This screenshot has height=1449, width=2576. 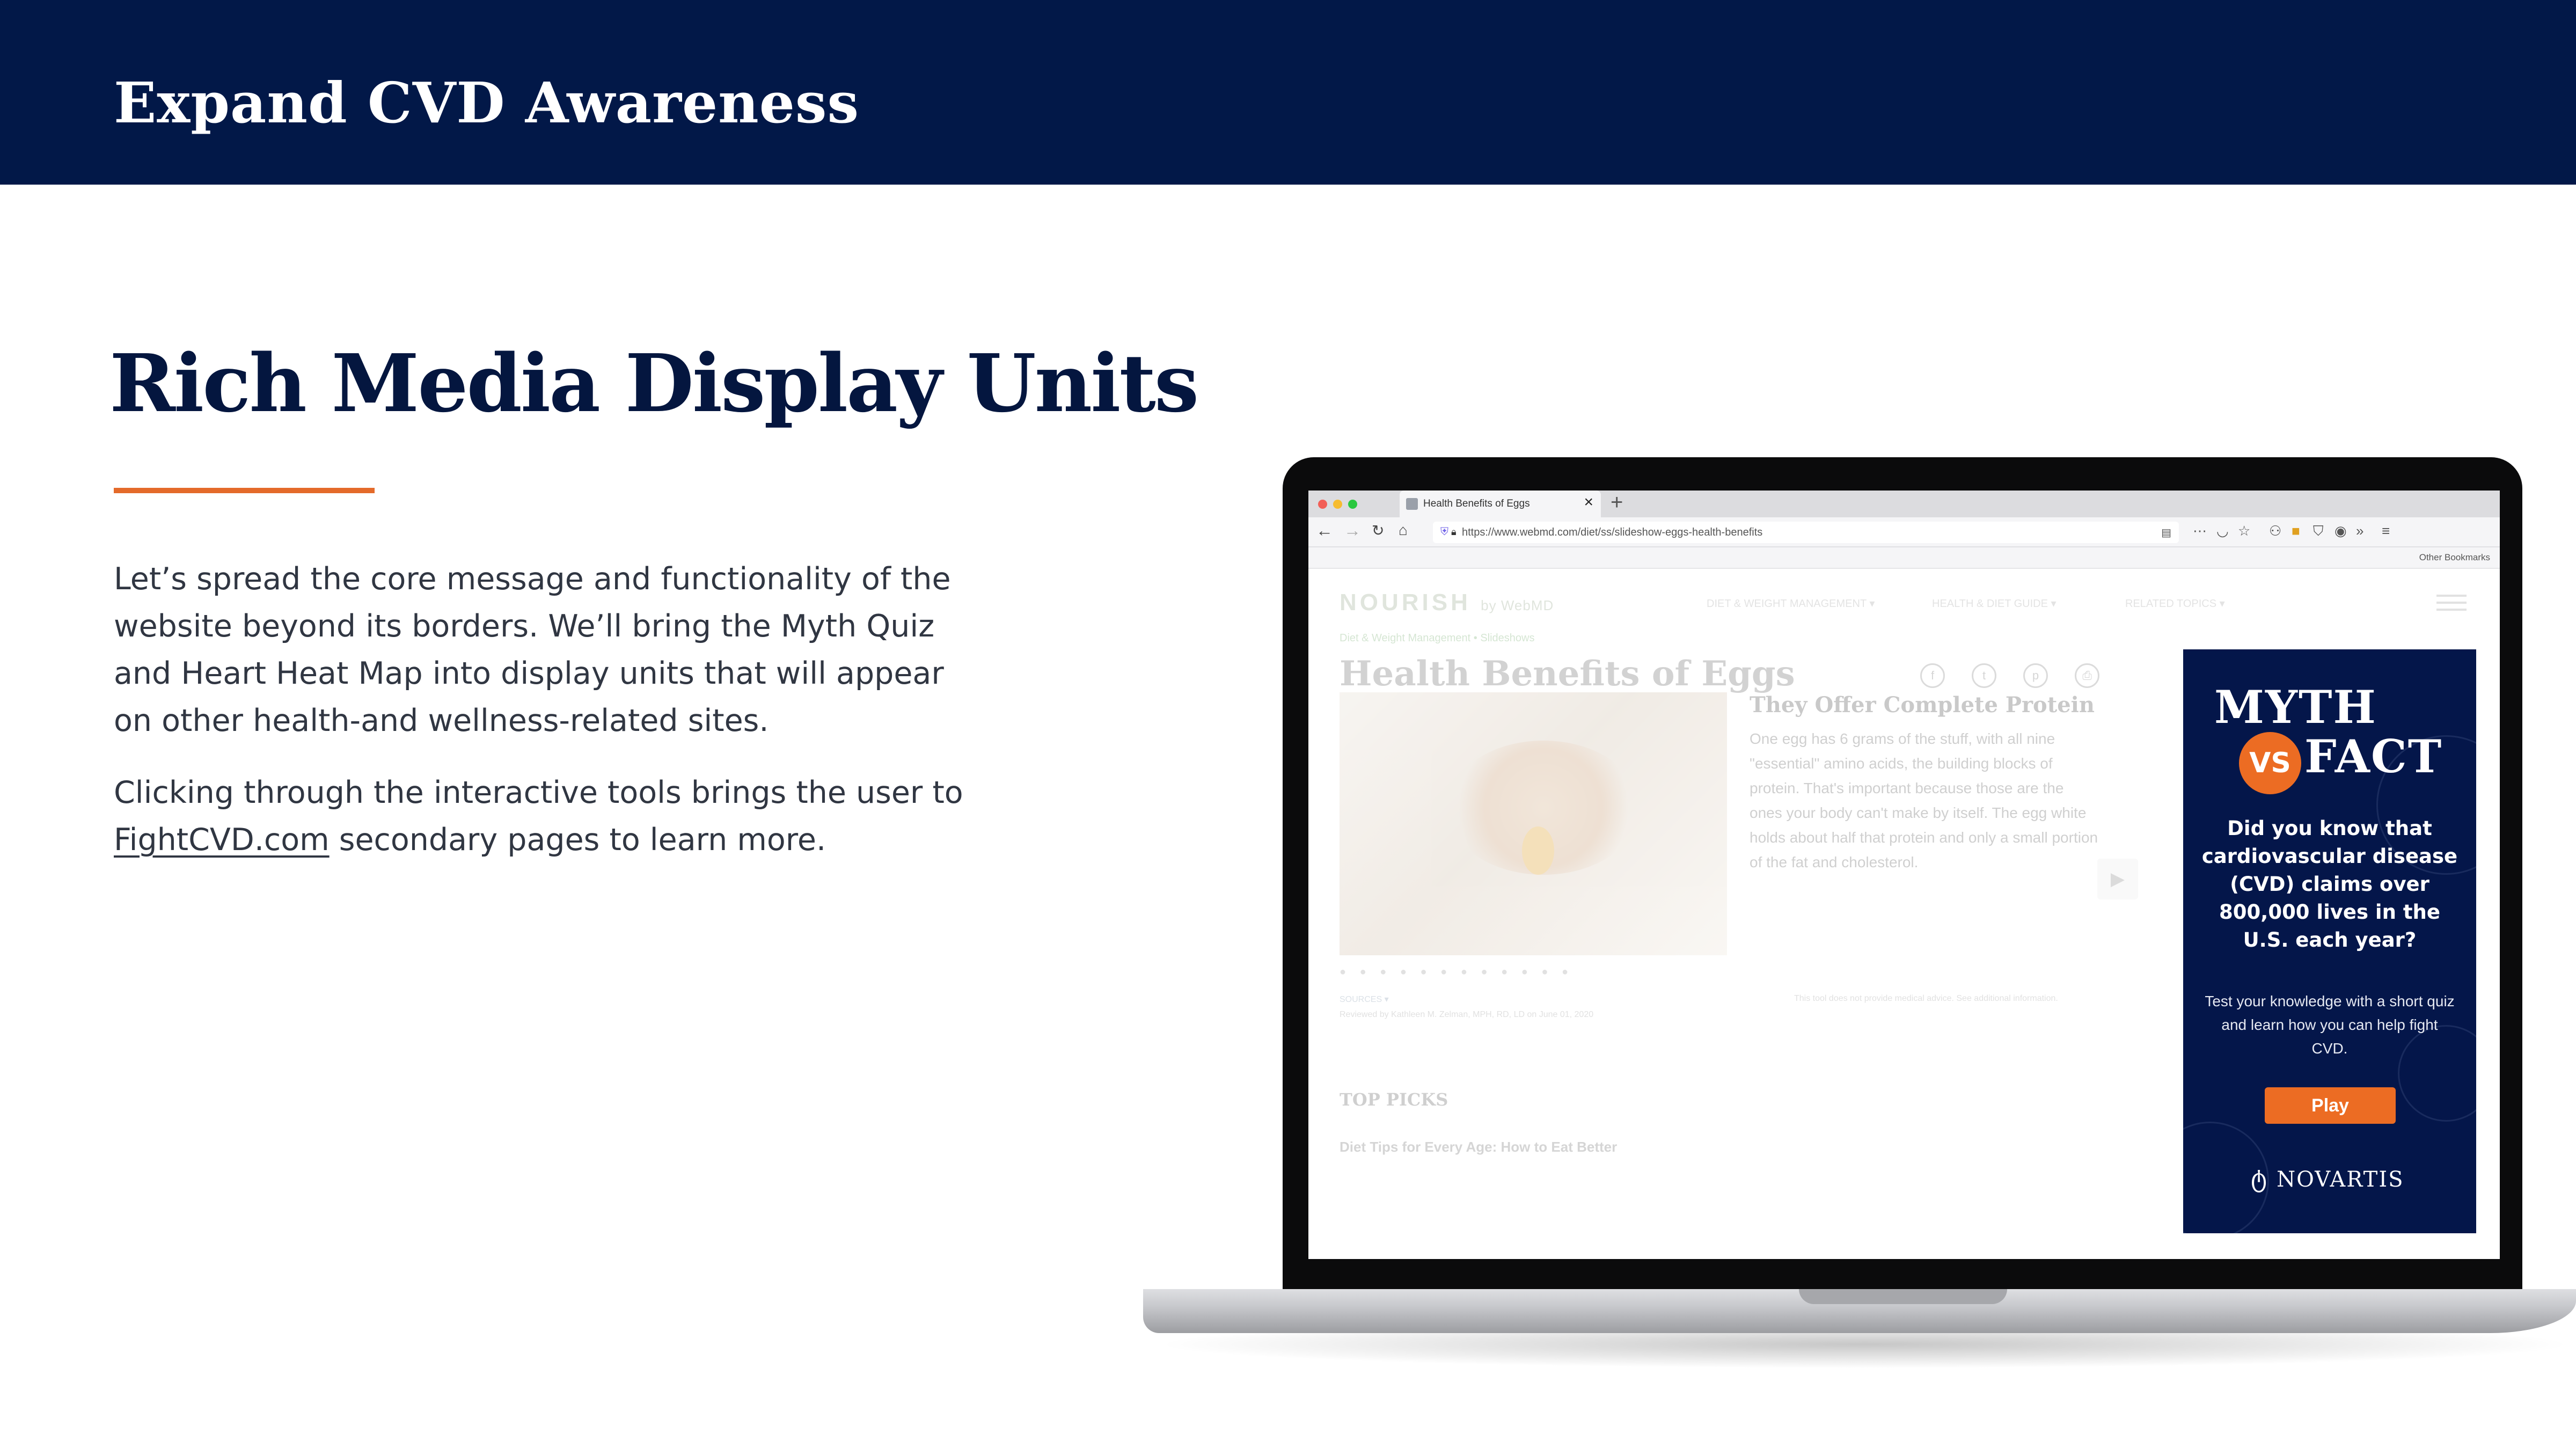 What do you see at coordinates (1476, 503) in the screenshot?
I see `tab-title: Health Benefits of Eggs` at bounding box center [1476, 503].